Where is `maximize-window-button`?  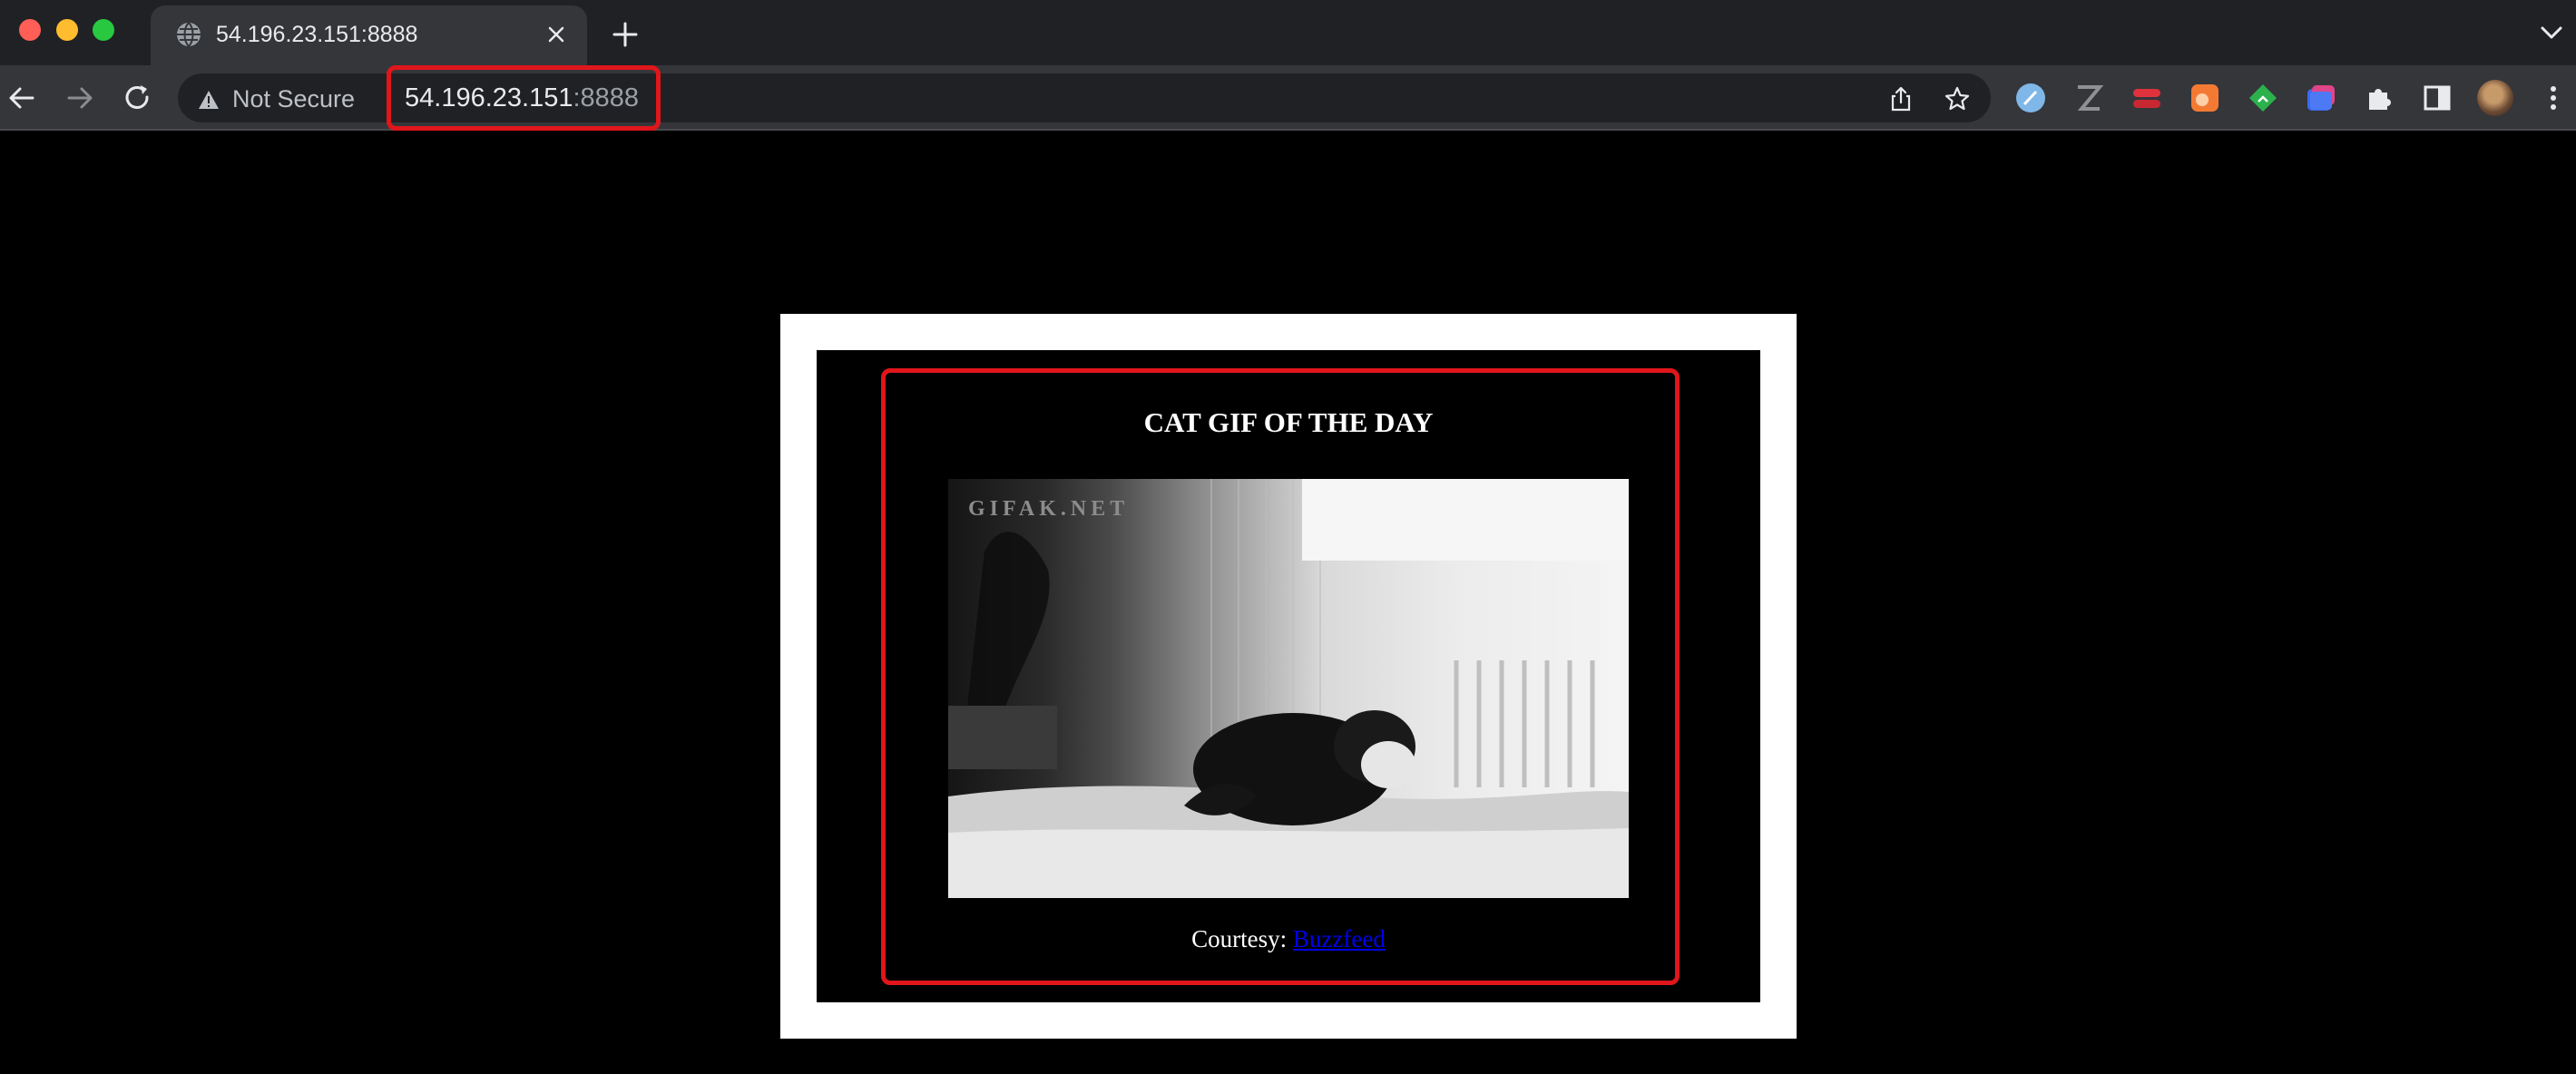
maximize-window-button is located at coordinates (103, 30).